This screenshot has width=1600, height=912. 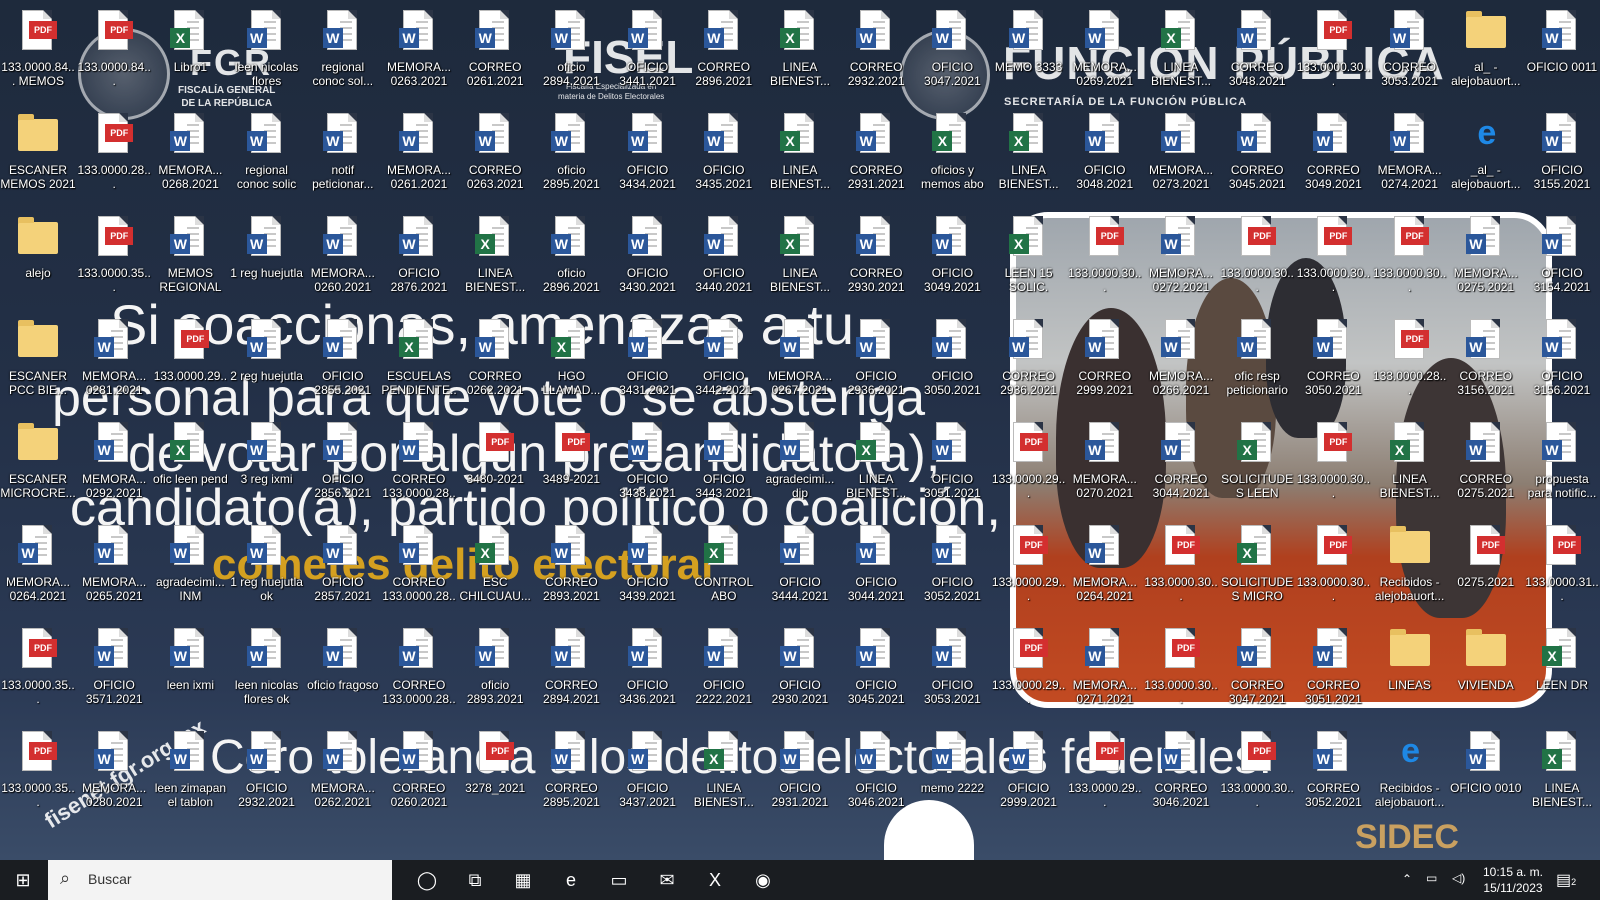 I want to click on desktop-icon: W OFICIO 3571.2021, so click(x=114, y=674).